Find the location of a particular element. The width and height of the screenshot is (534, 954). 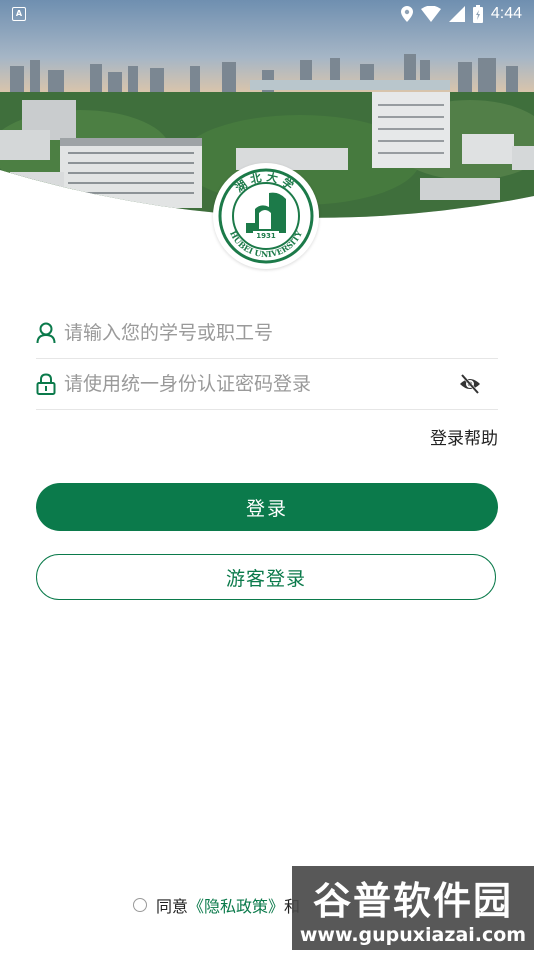

password-input is located at coordinates (261, 384).